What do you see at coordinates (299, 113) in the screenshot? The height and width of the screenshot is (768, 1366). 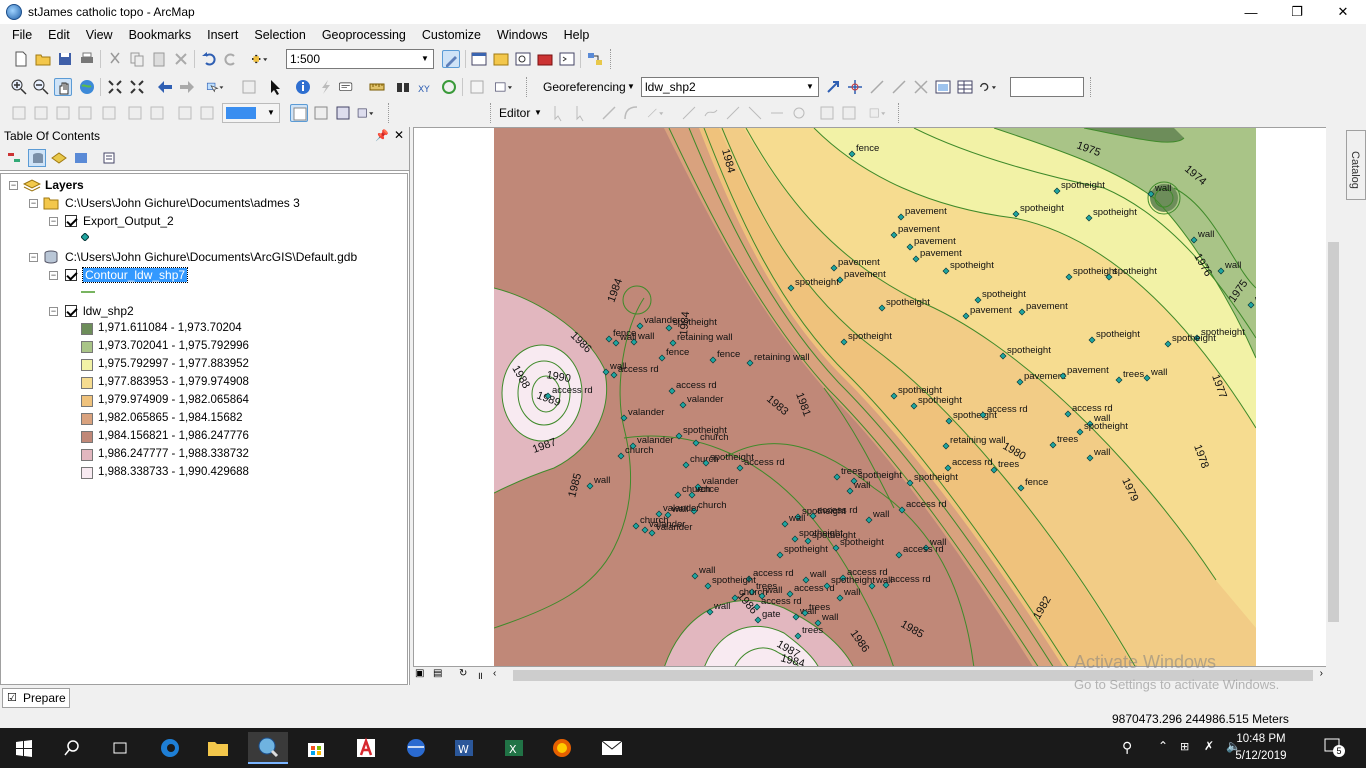 I see `toggle-draft-mode-icon` at bounding box center [299, 113].